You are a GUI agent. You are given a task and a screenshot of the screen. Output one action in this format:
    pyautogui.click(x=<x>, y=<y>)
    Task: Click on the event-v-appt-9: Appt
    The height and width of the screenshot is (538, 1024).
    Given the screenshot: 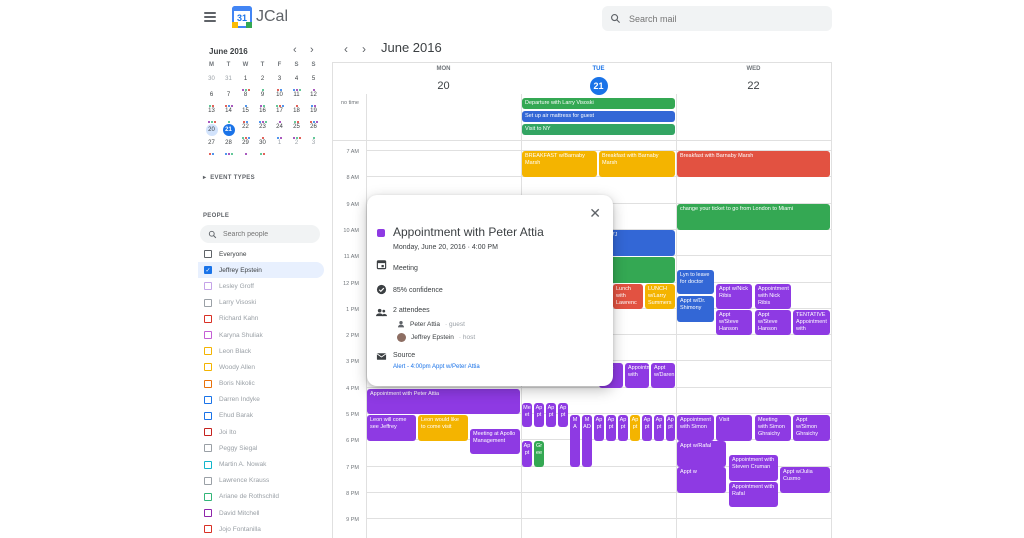 What is the action you would take?
    pyautogui.click(x=659, y=428)
    